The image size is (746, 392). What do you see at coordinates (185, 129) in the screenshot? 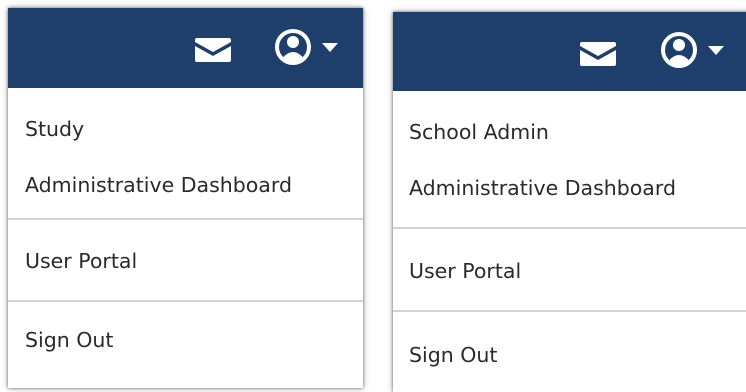
I see `menu-item-study: Study` at bounding box center [185, 129].